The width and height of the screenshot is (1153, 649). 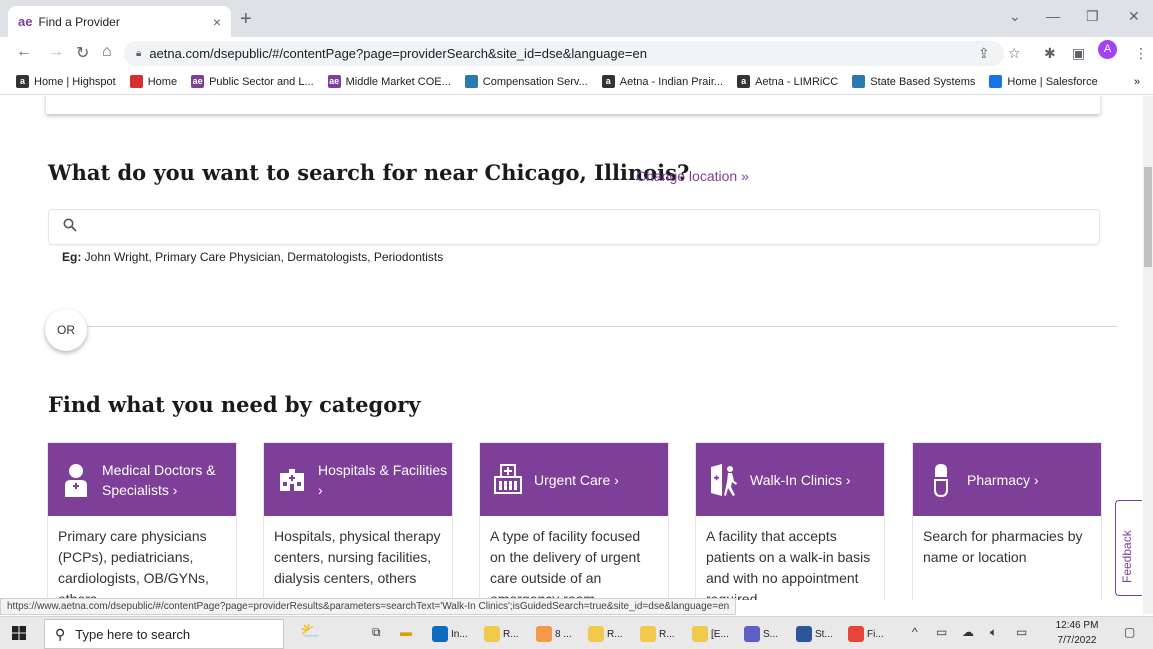 What do you see at coordinates (162, 81) in the screenshot?
I see `bookmark-label: Home` at bounding box center [162, 81].